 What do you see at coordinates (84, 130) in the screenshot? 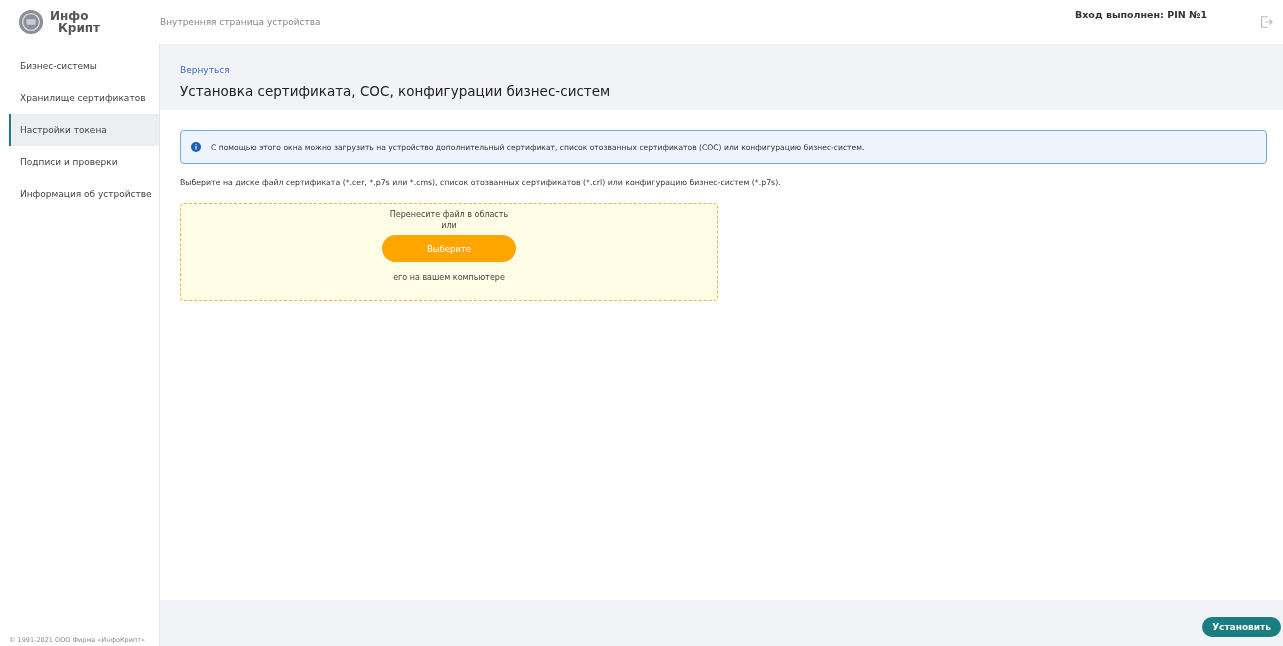
I see `sidebar-item: Настройки токена` at bounding box center [84, 130].